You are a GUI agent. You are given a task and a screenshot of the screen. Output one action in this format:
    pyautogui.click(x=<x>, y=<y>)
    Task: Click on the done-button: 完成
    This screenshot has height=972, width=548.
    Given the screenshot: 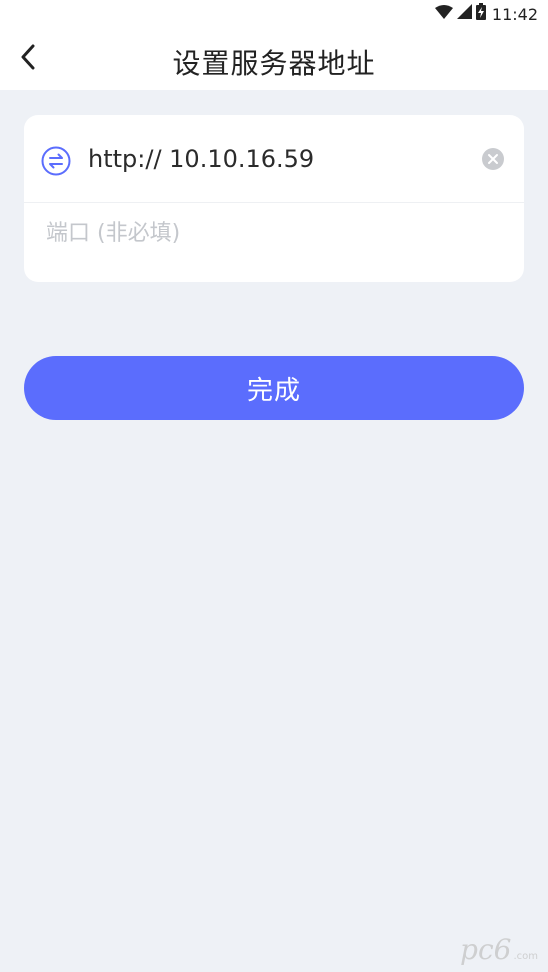 What is the action you would take?
    pyautogui.click(x=274, y=388)
    